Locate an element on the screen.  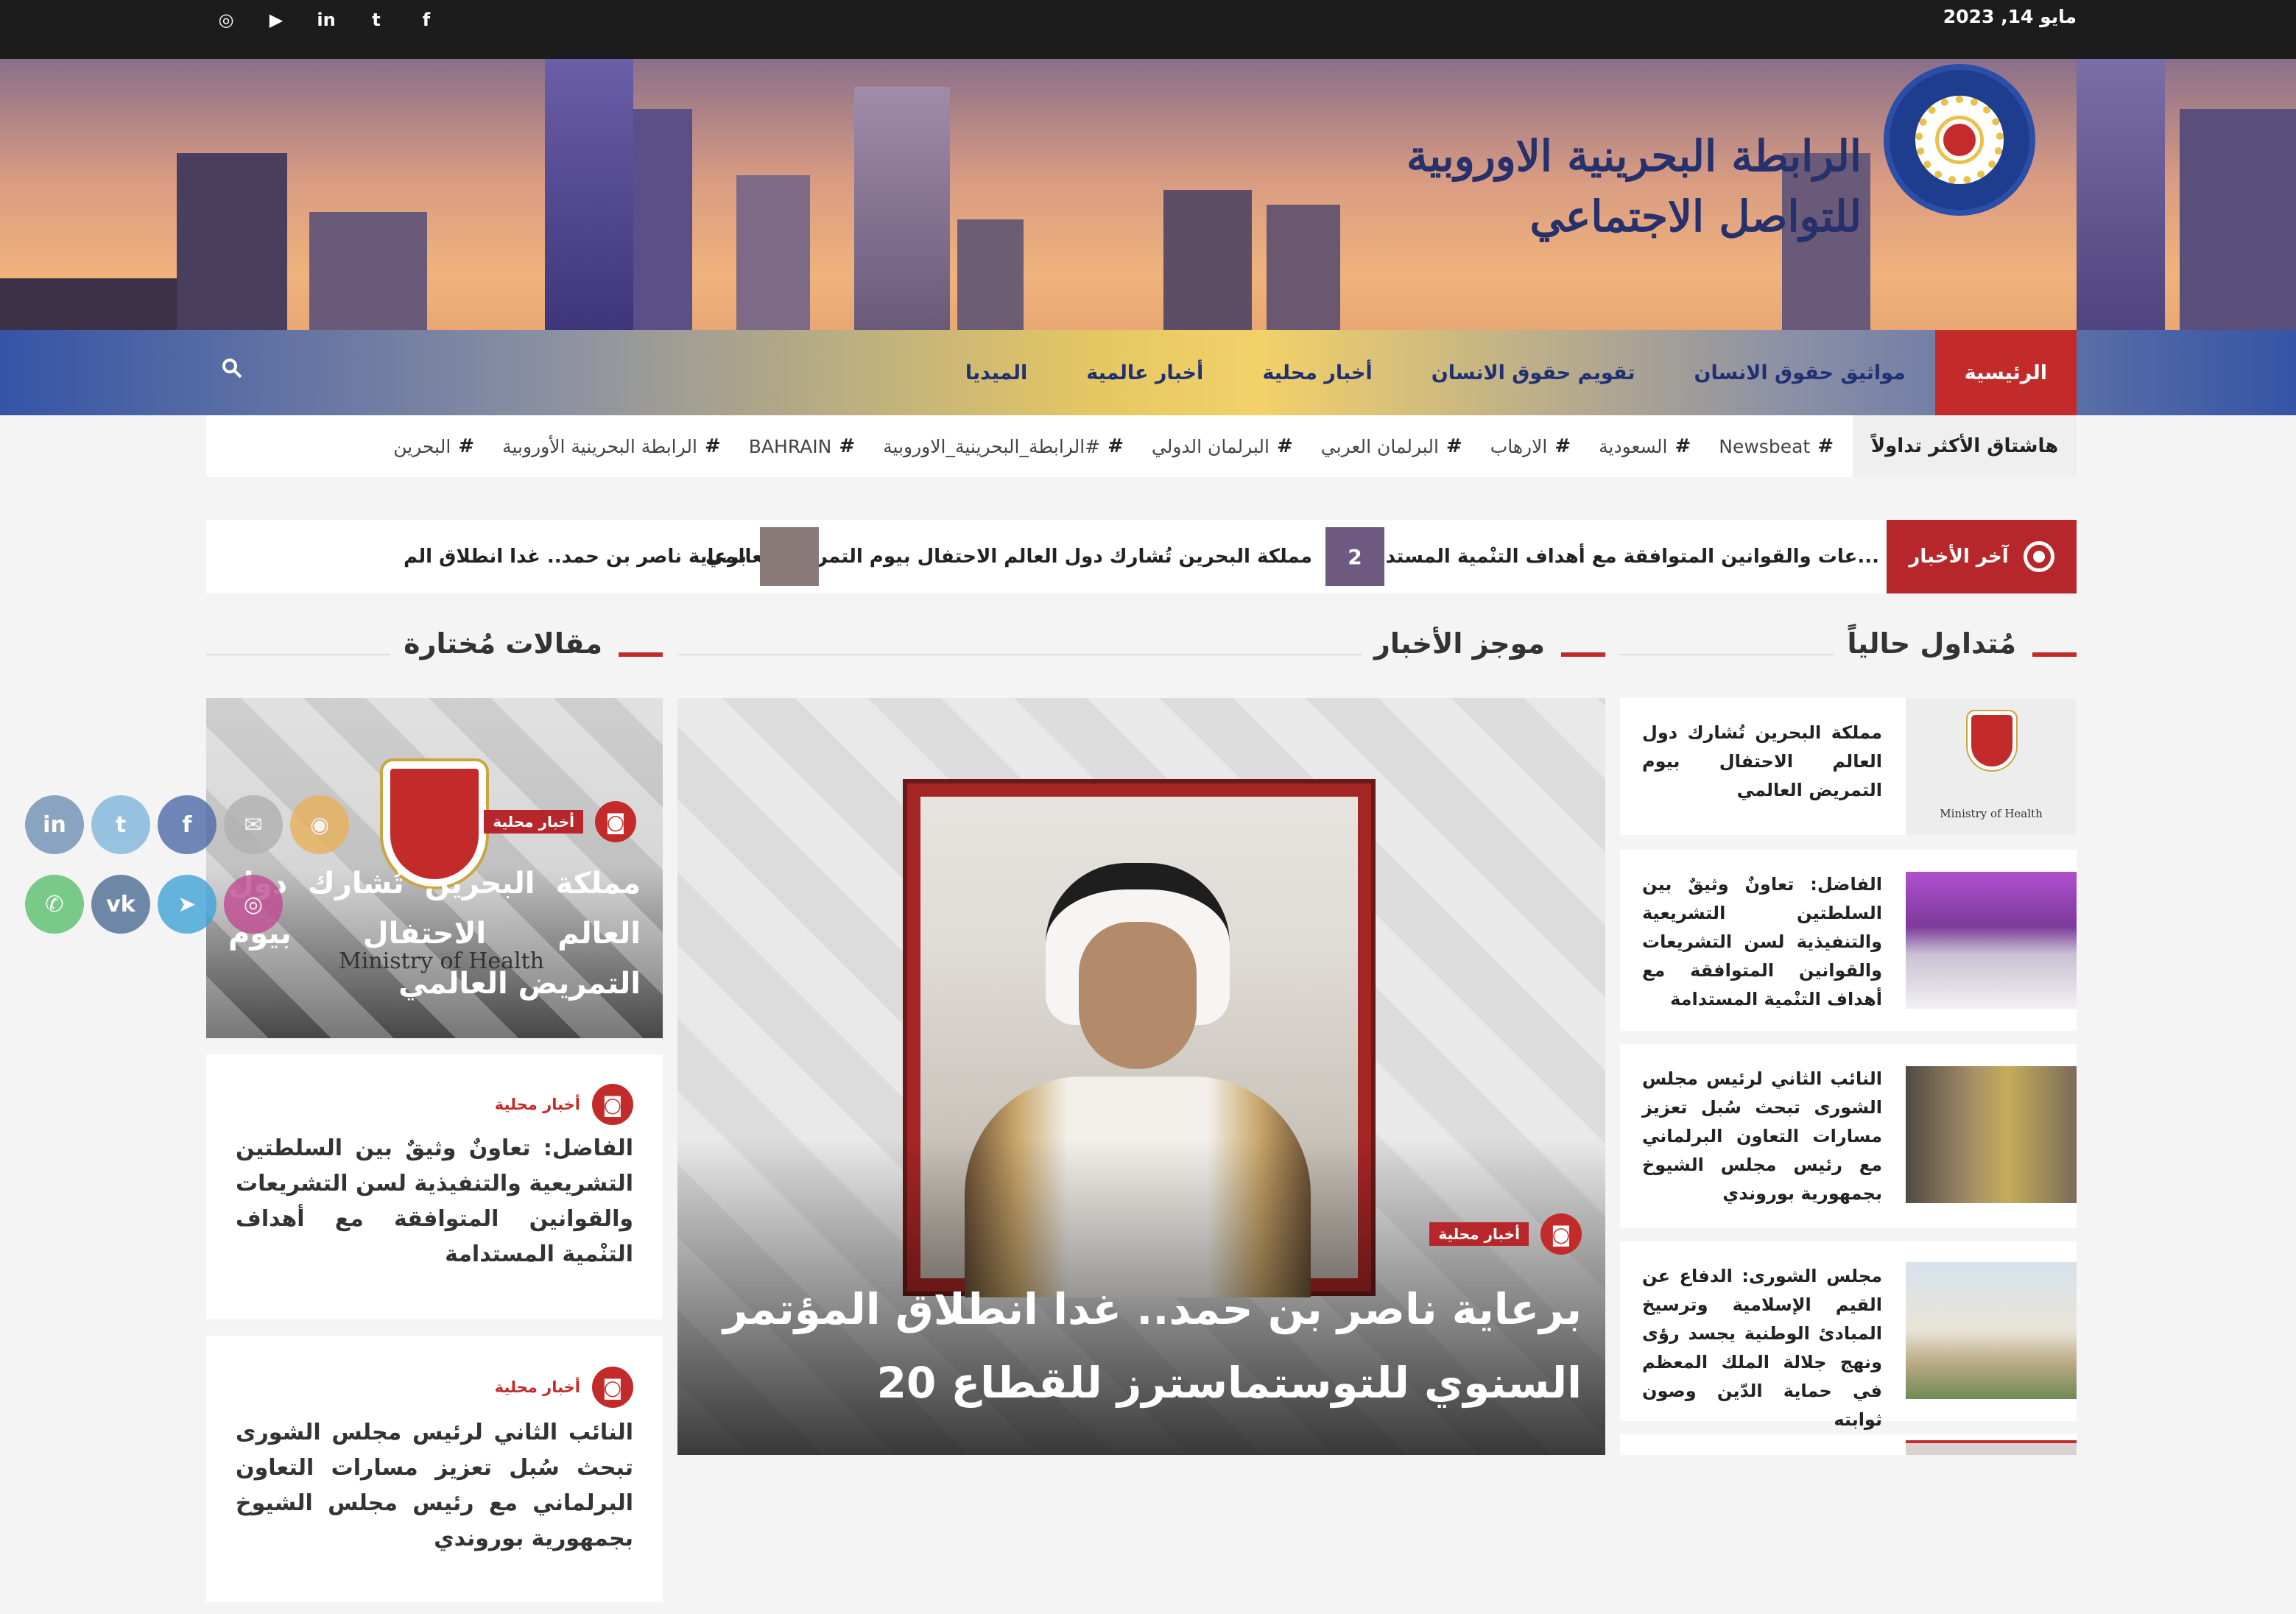
linkedin-share-icon: in is located at coordinates (55, 824).